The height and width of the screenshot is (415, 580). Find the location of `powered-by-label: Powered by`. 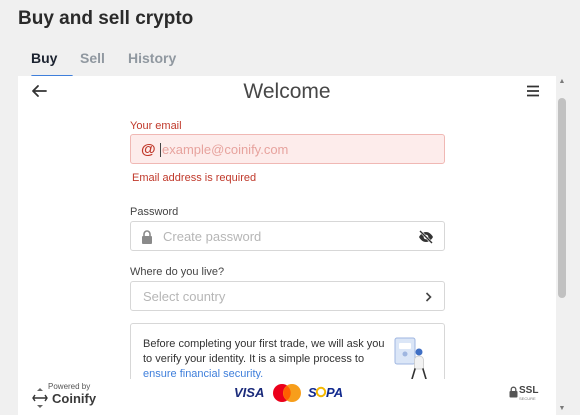

powered-by-label: Powered by is located at coordinates (69, 386).